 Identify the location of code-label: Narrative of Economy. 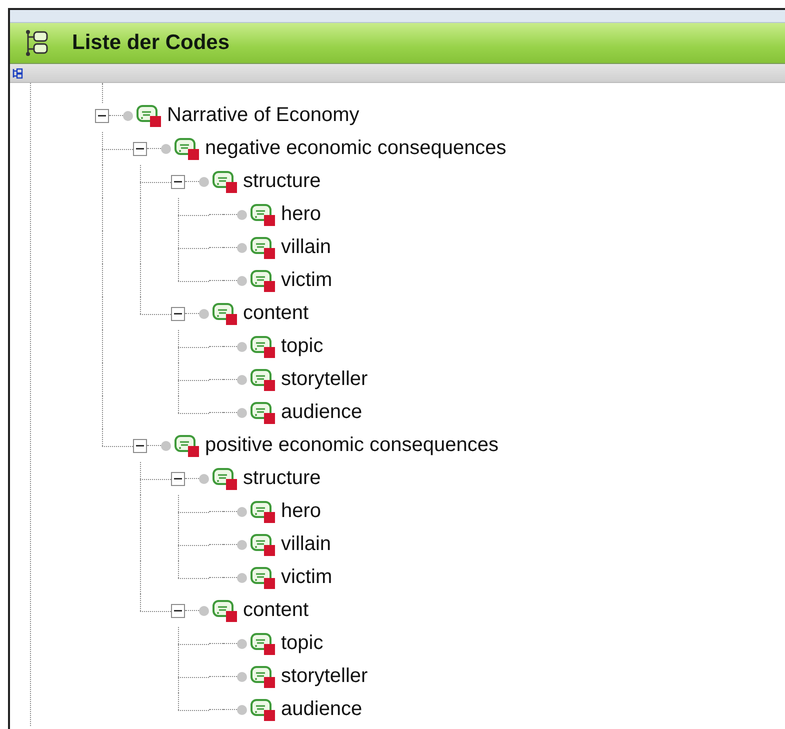
(263, 115).